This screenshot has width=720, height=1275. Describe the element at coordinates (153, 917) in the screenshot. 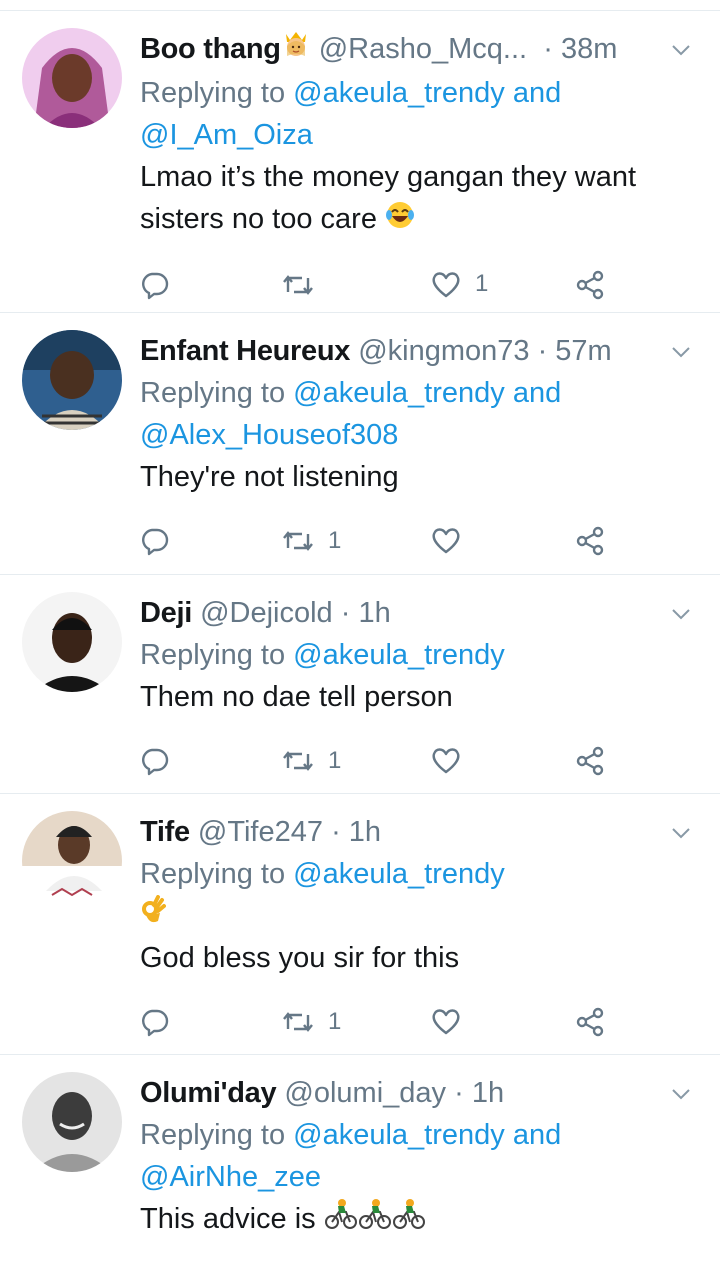

I see `ok-hand-emoji` at that location.